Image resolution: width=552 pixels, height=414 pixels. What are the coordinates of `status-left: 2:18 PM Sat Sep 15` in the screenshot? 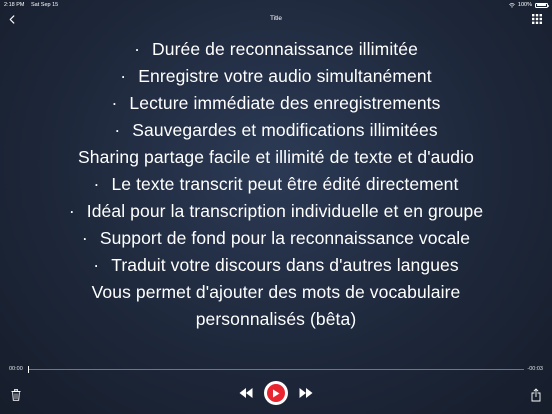 It's located at (33, 5).